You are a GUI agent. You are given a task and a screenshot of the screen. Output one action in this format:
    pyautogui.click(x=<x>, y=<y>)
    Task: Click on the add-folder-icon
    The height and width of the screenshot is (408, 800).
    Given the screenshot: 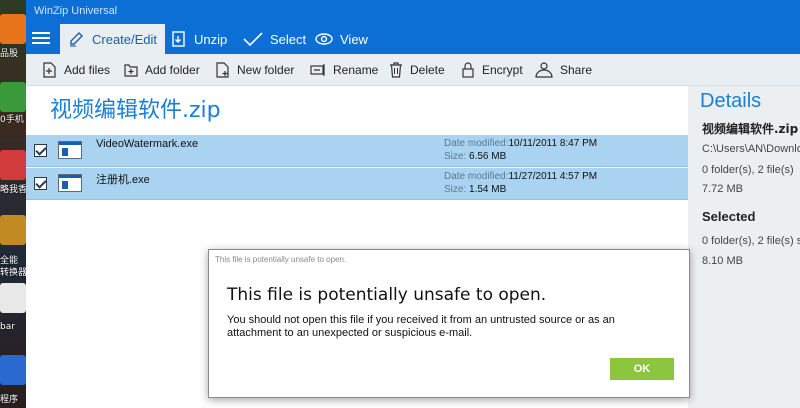 What is the action you would take?
    pyautogui.click(x=131, y=70)
    